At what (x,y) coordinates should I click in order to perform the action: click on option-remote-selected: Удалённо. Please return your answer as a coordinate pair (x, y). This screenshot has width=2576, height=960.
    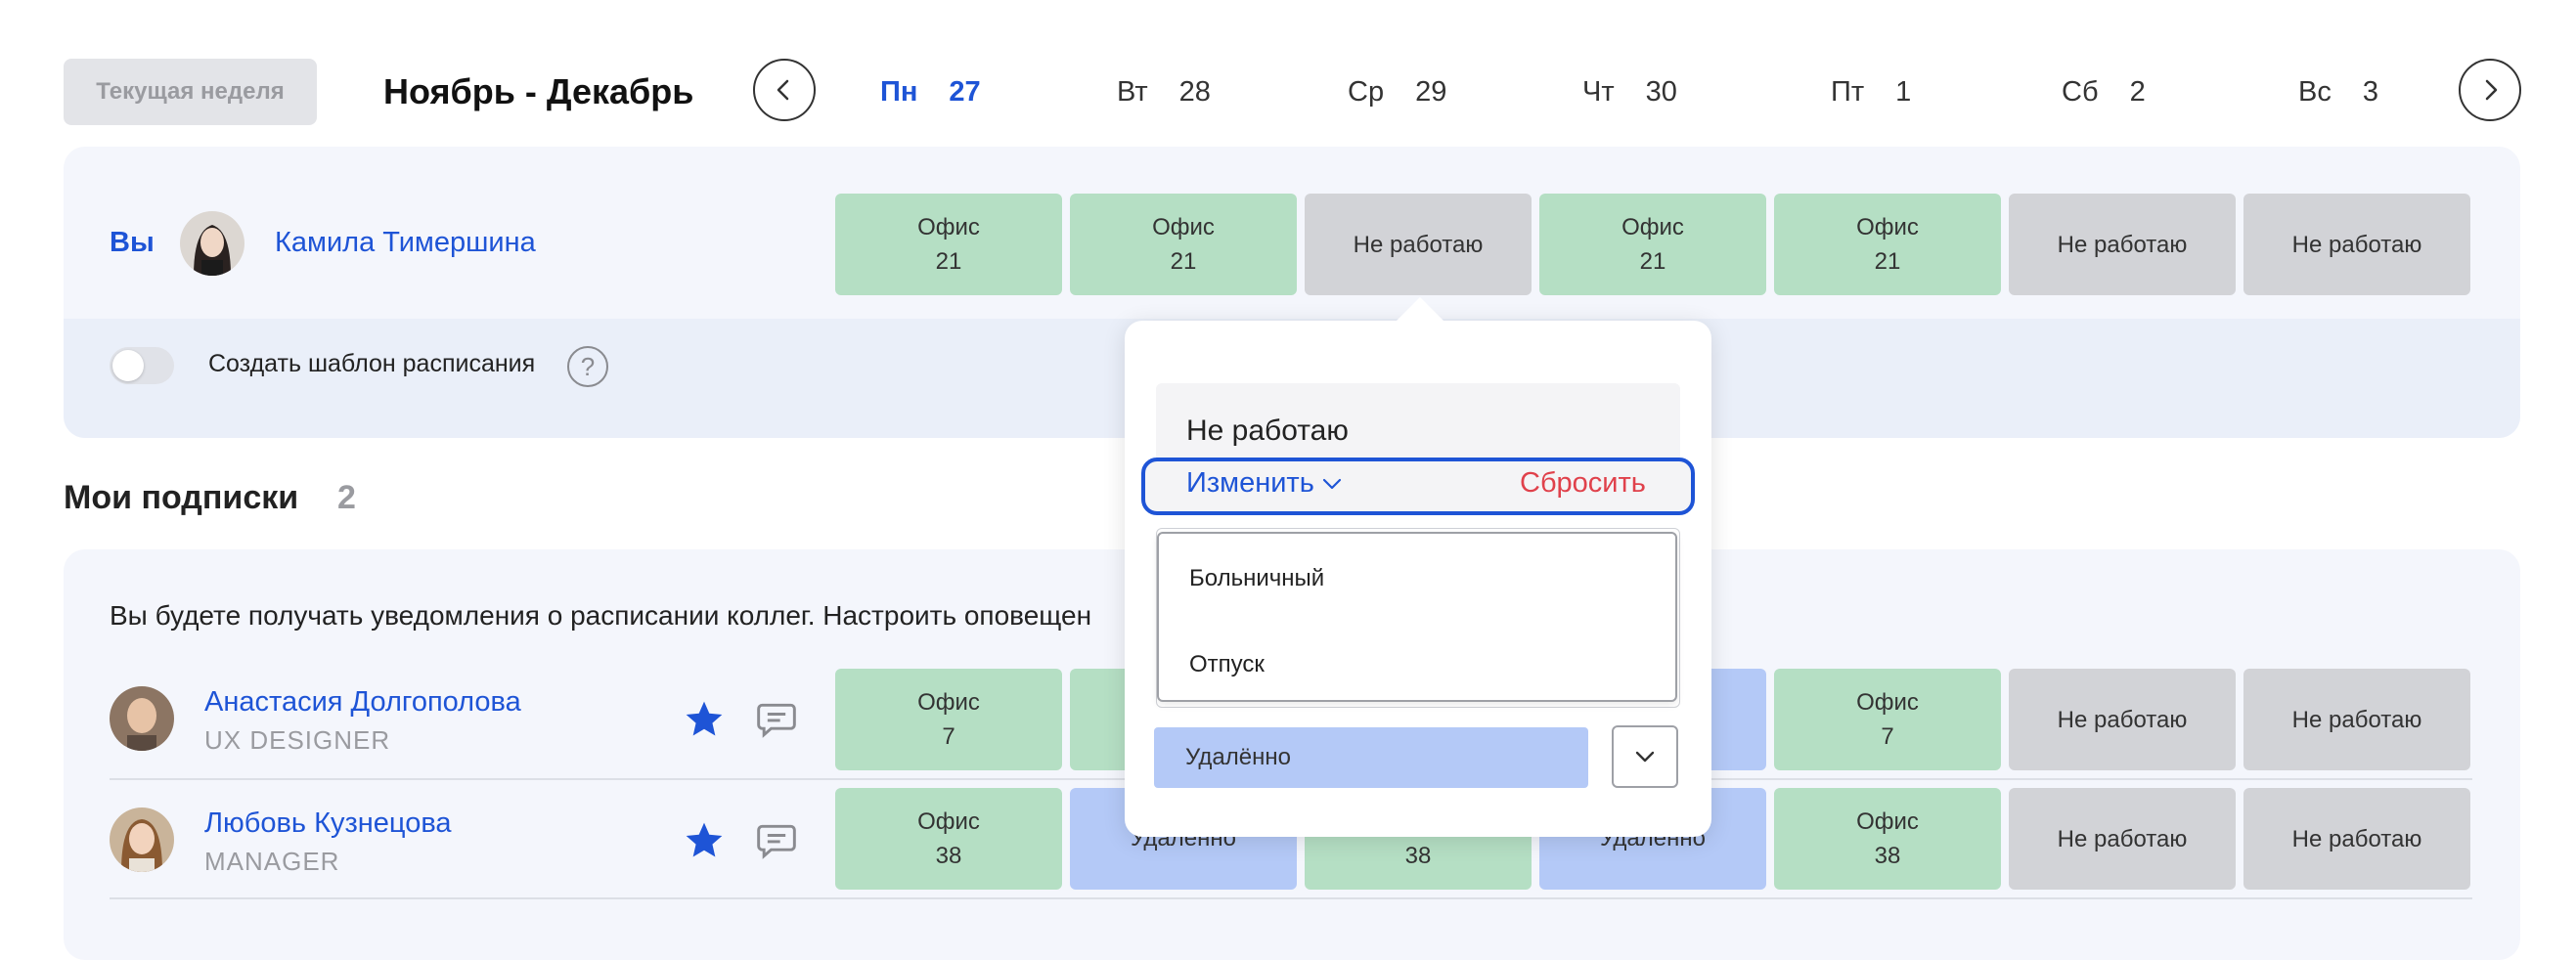
    Looking at the image, I should click on (1371, 757).